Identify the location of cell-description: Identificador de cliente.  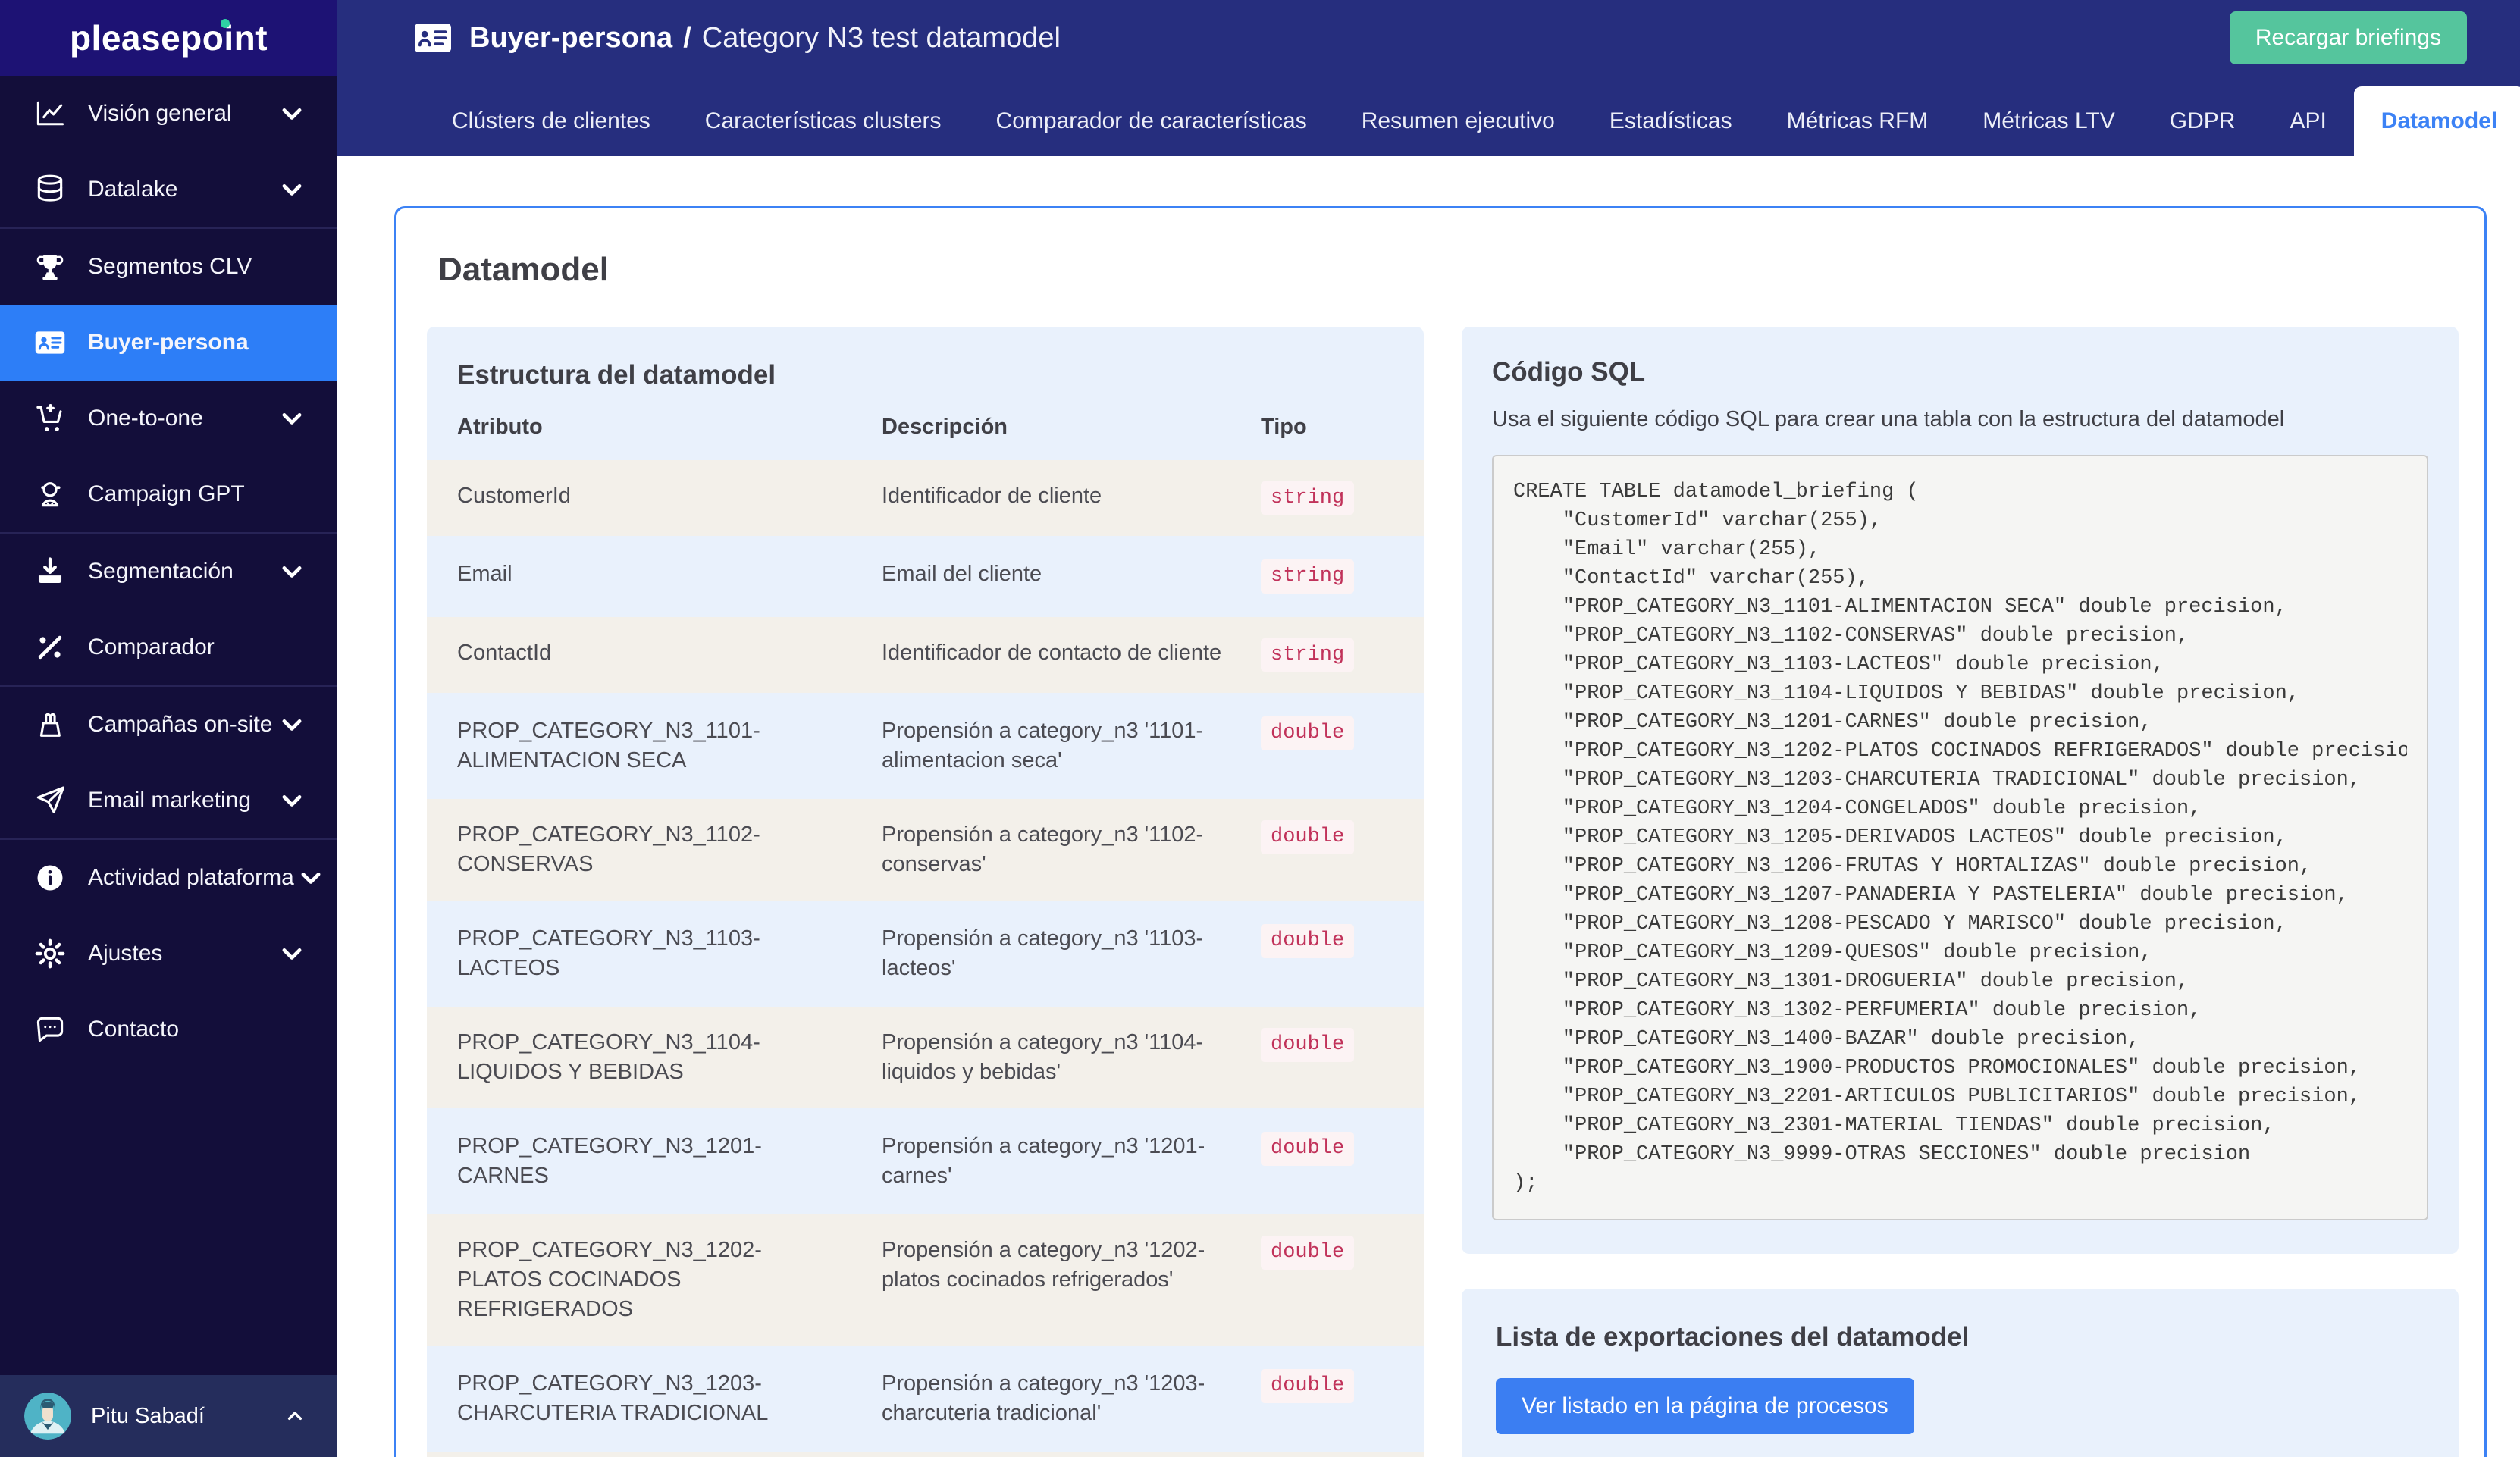
(992, 496).